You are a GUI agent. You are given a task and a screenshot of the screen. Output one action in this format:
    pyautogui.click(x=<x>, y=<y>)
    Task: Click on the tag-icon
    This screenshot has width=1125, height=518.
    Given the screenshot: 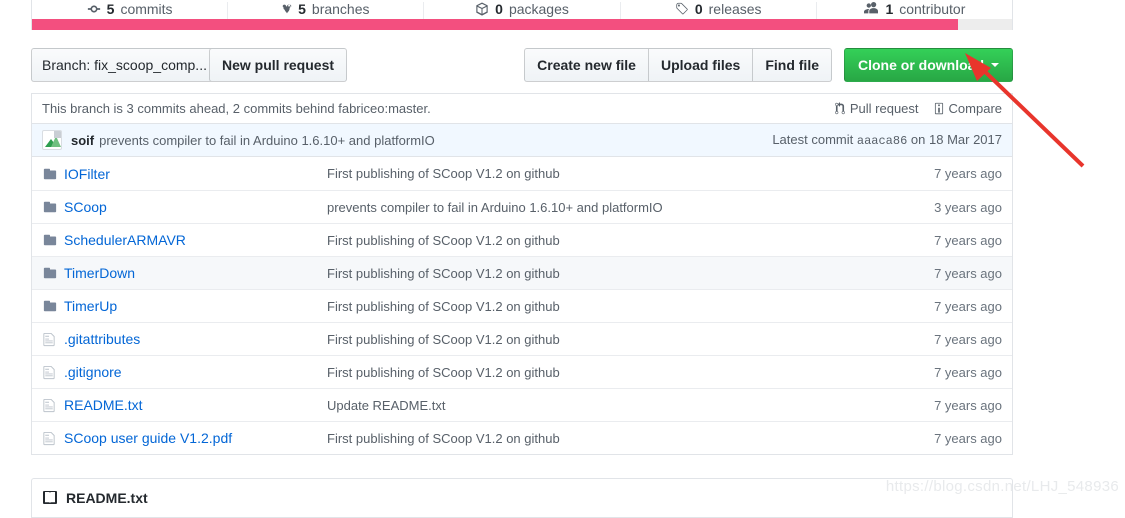 What is the action you would take?
    pyautogui.click(x=682, y=9)
    